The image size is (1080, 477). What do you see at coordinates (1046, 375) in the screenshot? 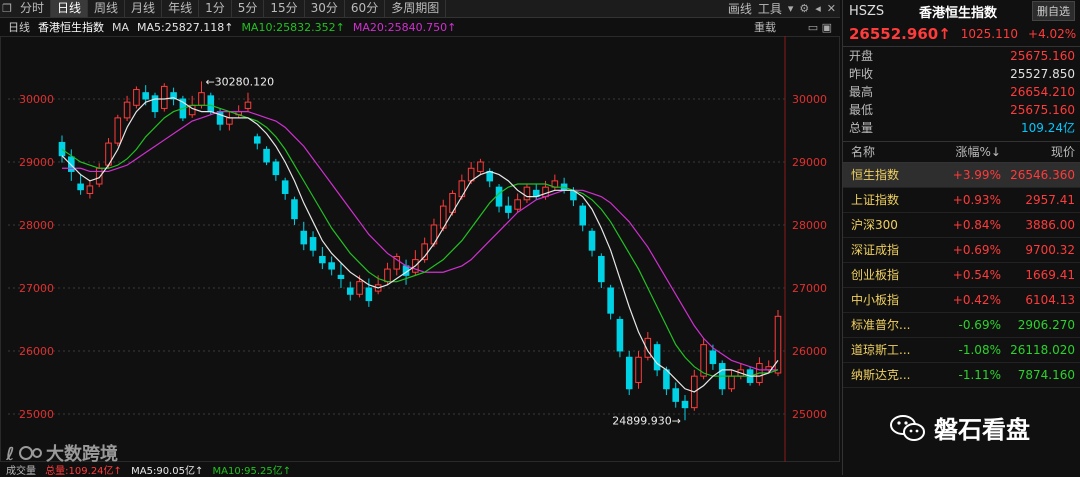
I see `row-price: 7874.160` at bounding box center [1046, 375].